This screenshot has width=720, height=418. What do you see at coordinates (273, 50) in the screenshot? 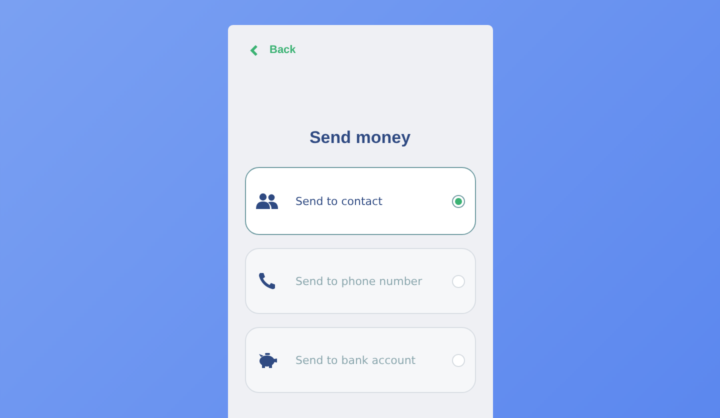
I see `back-link: Back` at bounding box center [273, 50].